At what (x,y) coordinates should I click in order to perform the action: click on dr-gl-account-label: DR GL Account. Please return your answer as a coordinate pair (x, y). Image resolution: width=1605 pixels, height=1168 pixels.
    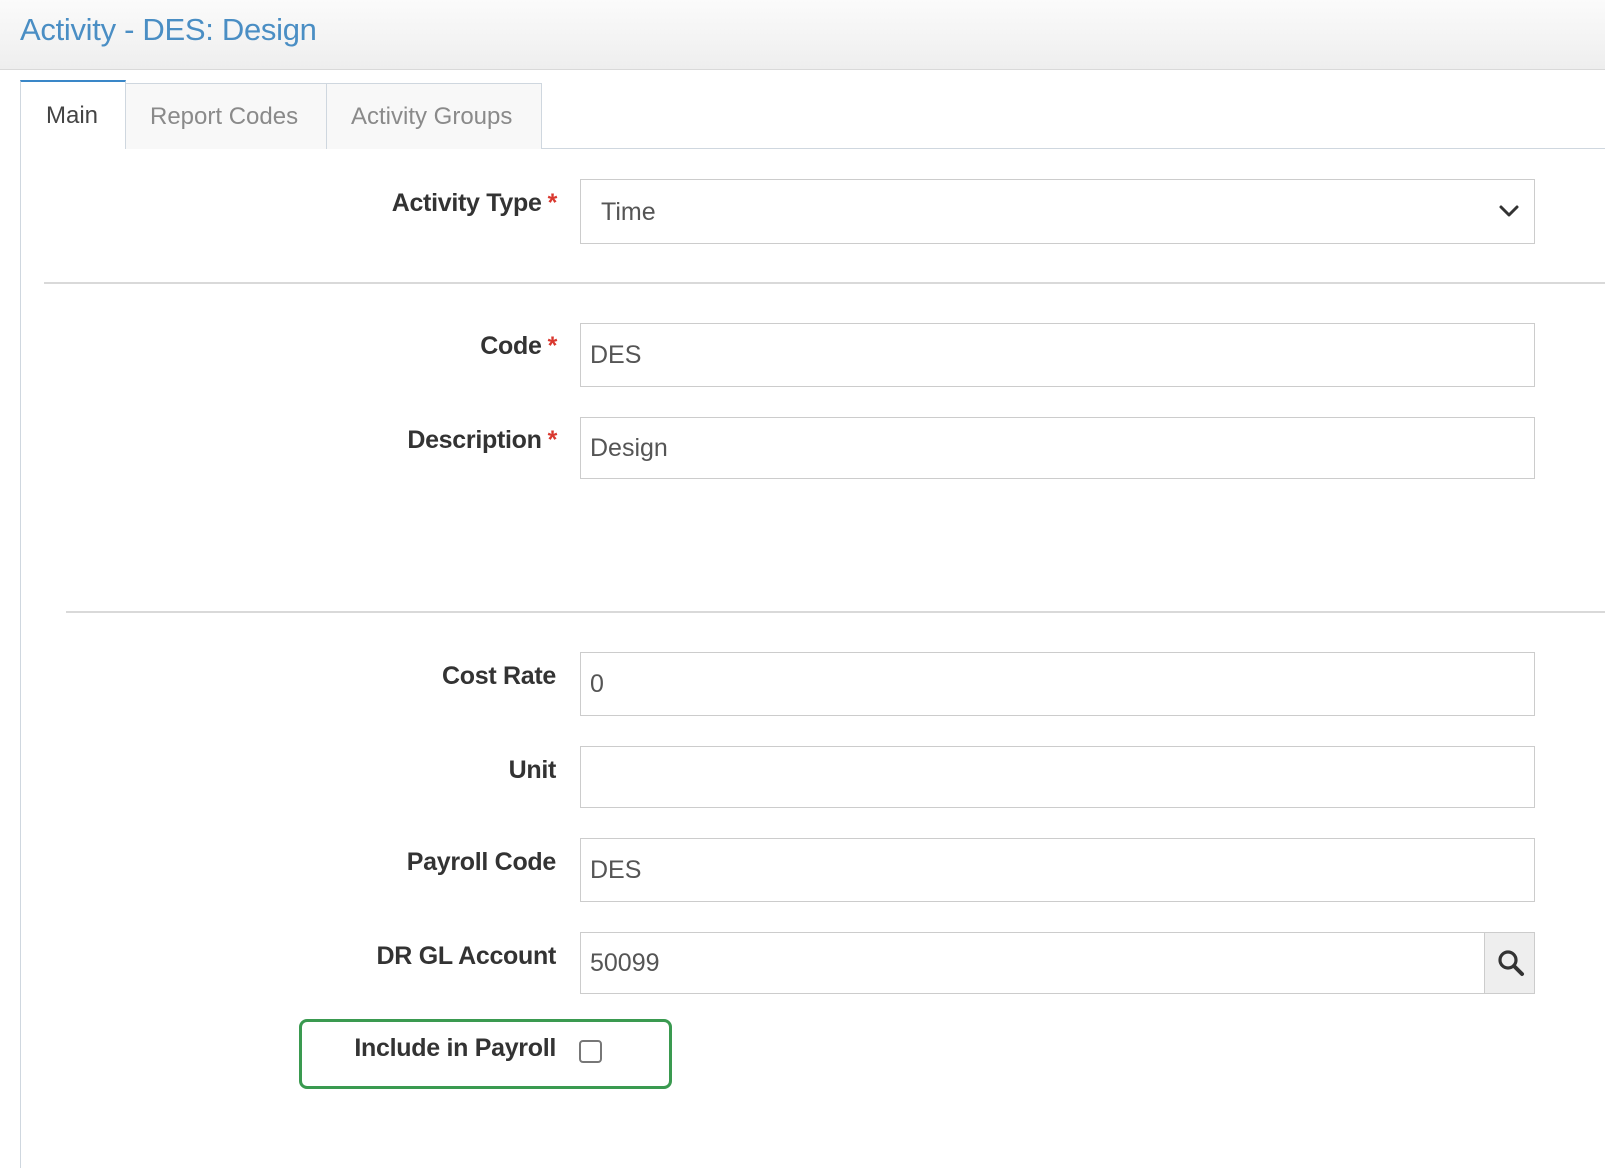
    Looking at the image, I should click on (466, 956).